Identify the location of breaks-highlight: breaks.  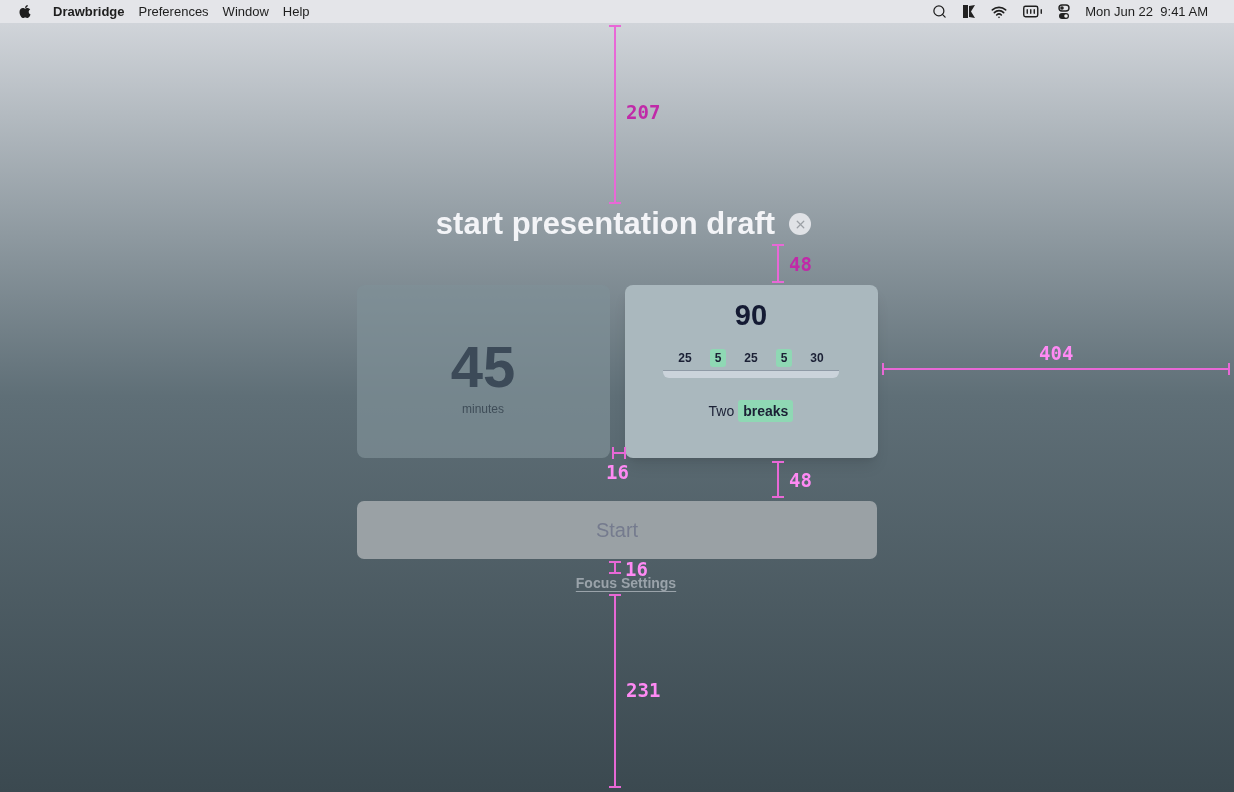
(766, 411).